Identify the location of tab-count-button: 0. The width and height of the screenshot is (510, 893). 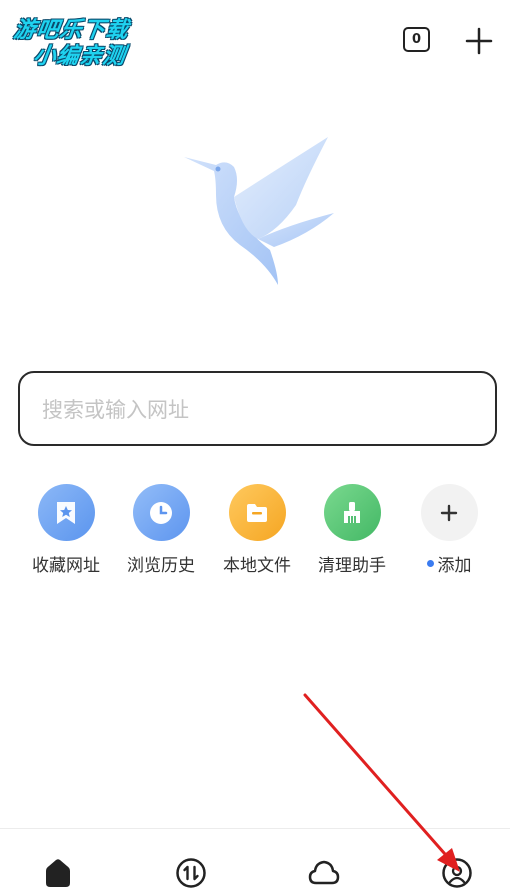
(416, 39).